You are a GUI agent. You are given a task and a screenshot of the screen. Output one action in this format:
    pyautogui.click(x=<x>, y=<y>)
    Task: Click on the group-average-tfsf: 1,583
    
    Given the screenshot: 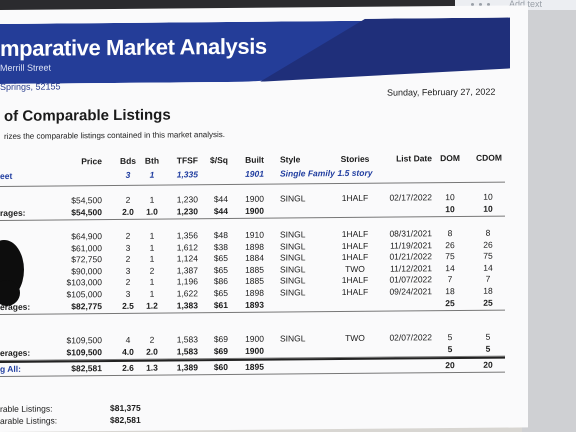 What is the action you would take?
    pyautogui.click(x=187, y=351)
    